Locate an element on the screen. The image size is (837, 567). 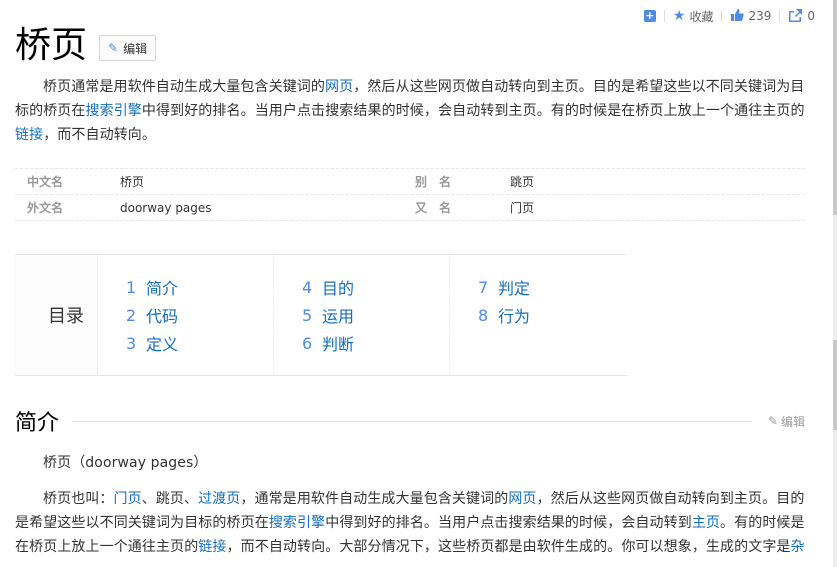
title-row: 桥页 ✎ 编辑 is located at coordinates (86, 46).